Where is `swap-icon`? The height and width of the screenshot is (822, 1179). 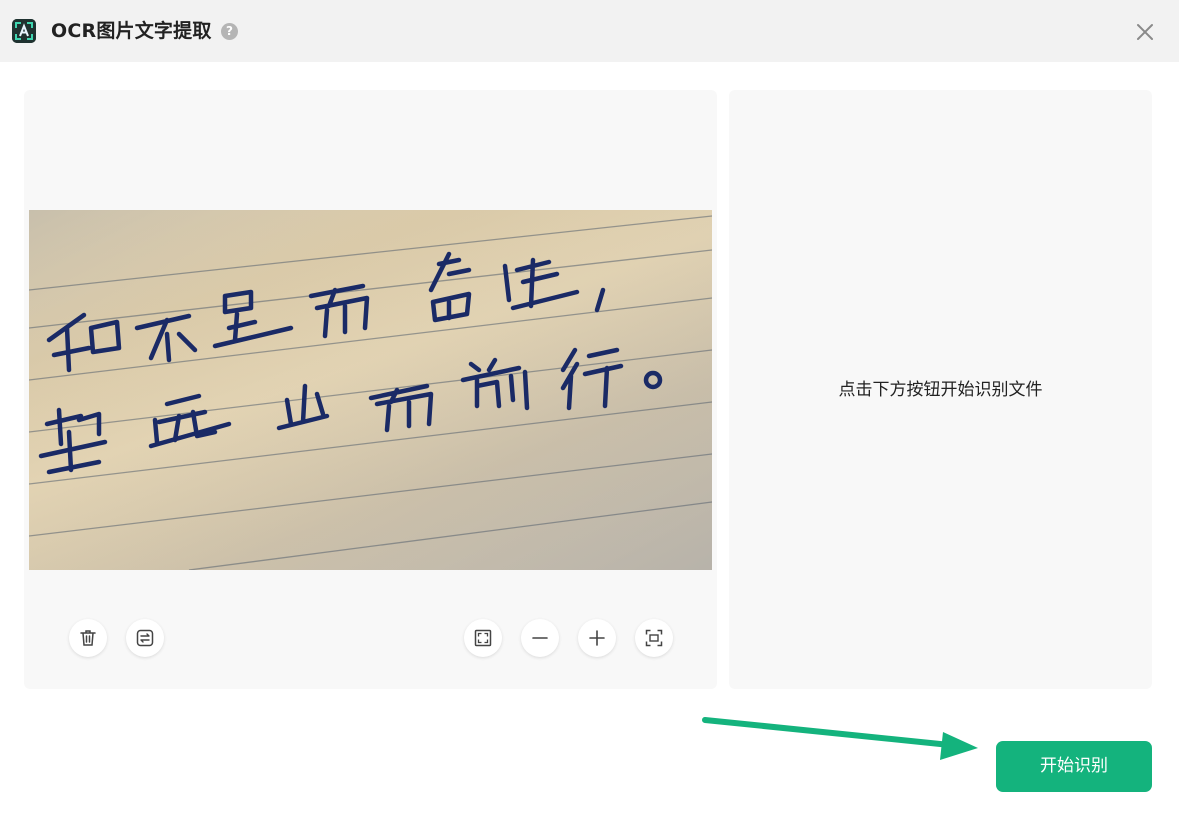
swap-icon is located at coordinates (145, 638).